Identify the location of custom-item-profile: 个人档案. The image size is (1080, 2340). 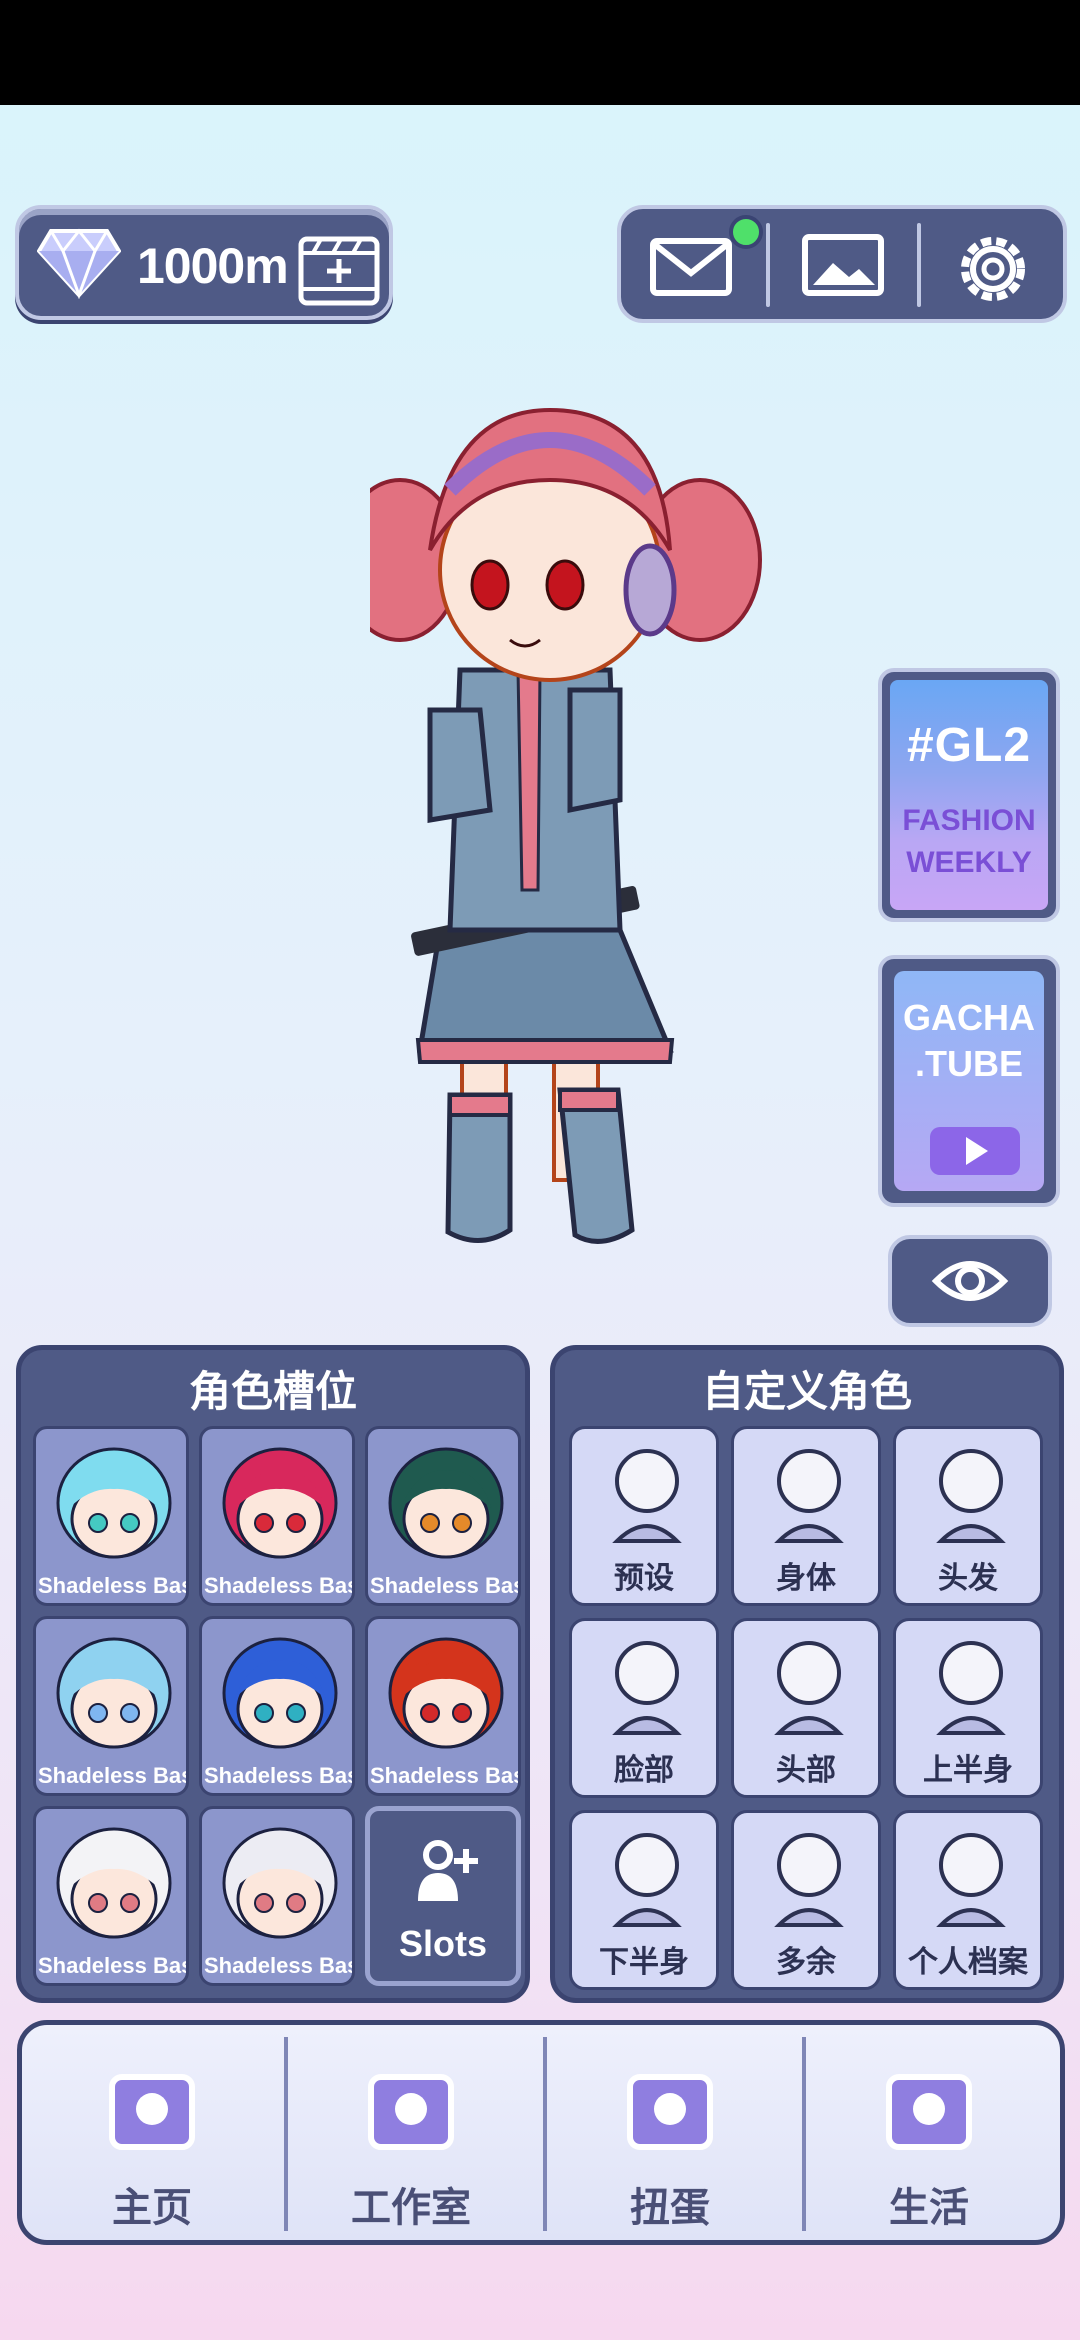
(968, 1900).